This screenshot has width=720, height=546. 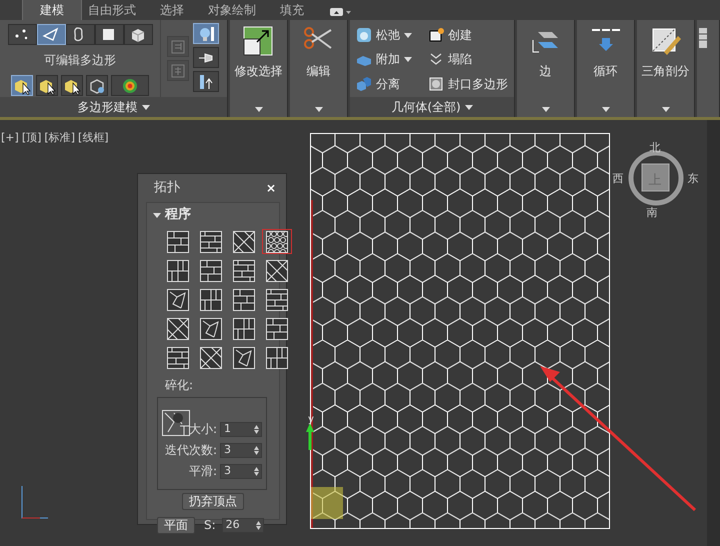 What do you see at coordinates (392, 35) in the screenshot?
I see `ribbon-button: 松弛` at bounding box center [392, 35].